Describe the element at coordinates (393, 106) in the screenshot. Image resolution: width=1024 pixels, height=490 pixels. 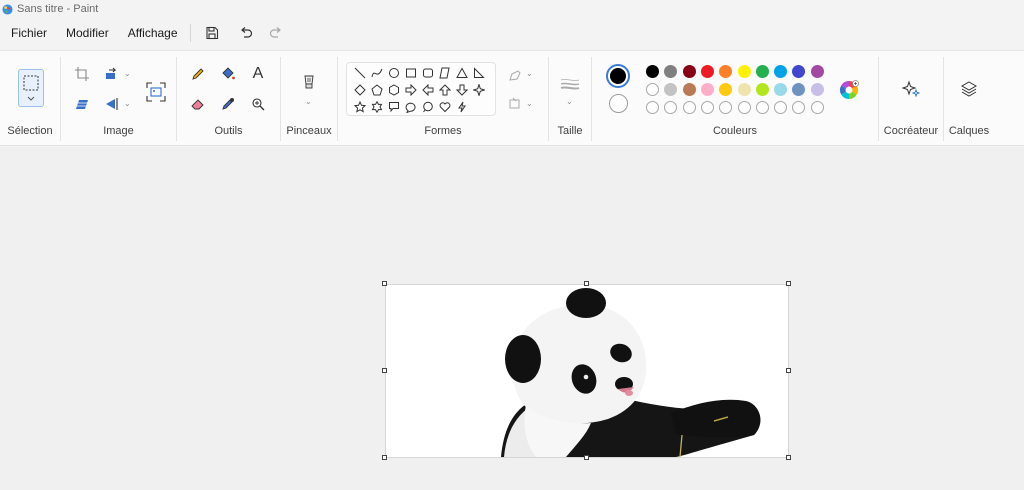
I see `rectangular-callout-shape-button` at that location.